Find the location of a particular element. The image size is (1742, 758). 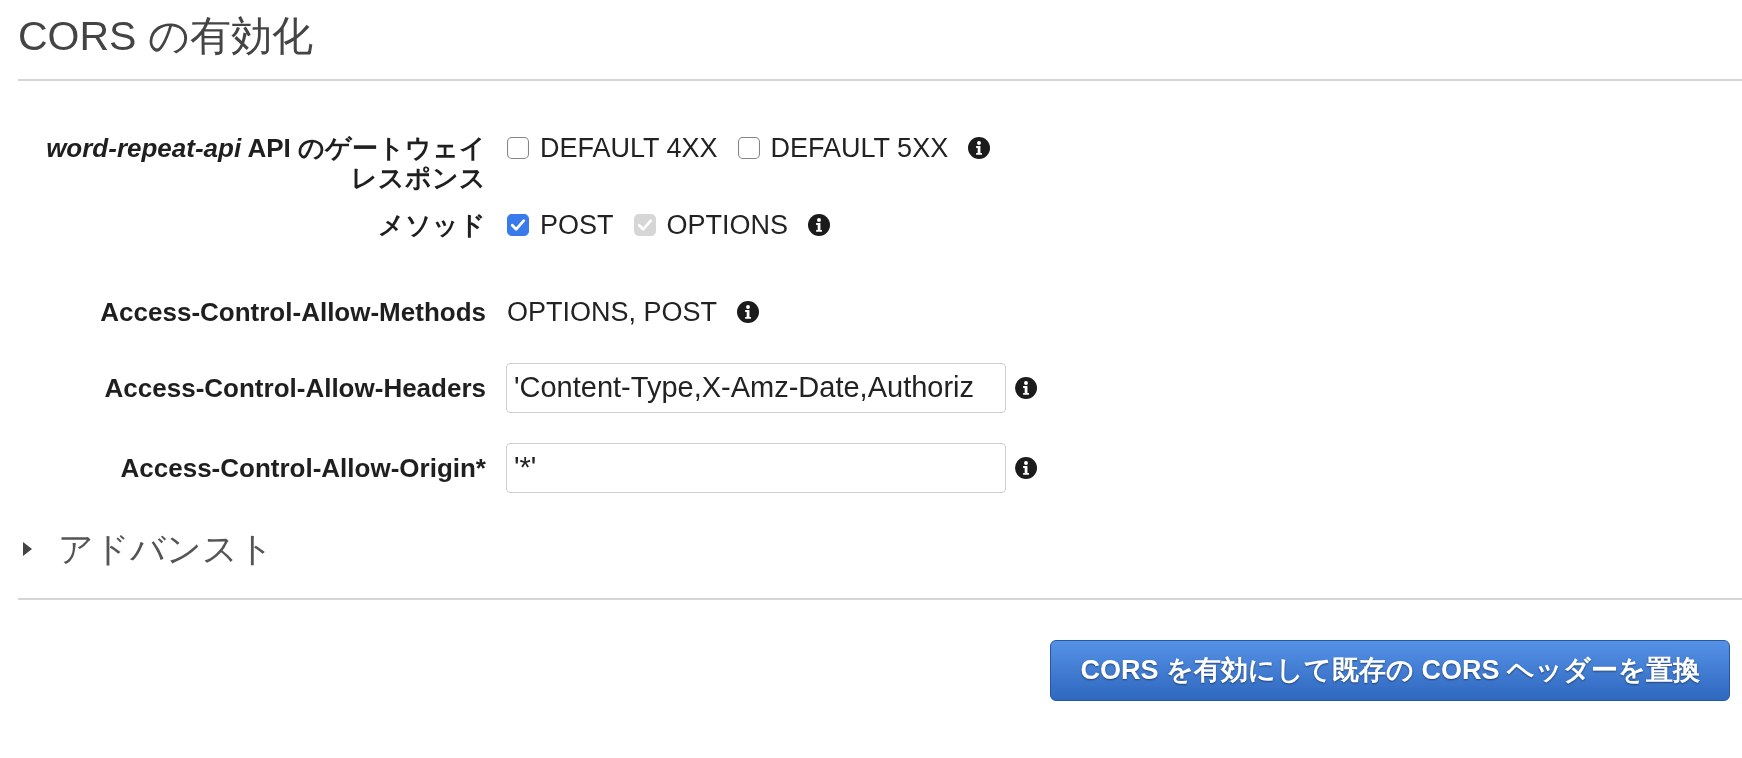

checkbox-label: OPTIONS is located at coordinates (727, 225).